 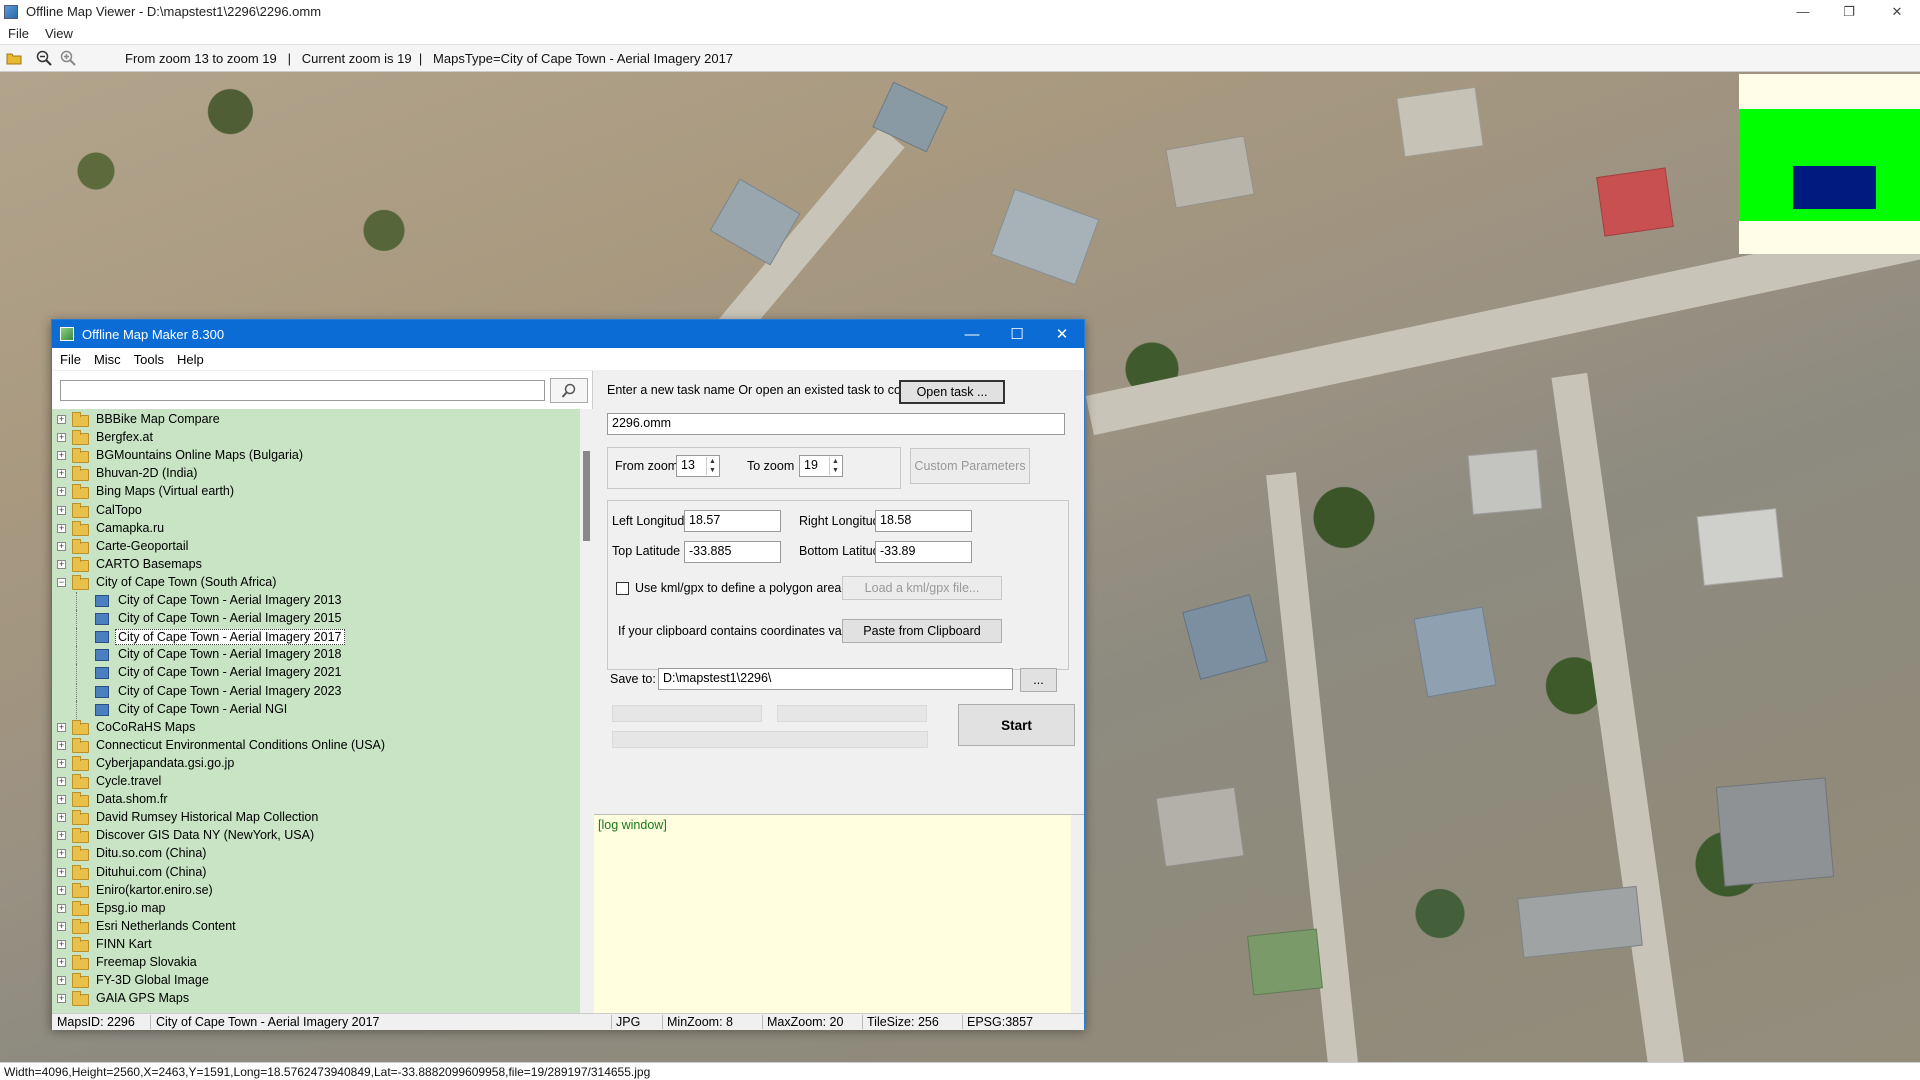 What do you see at coordinates (316, 873) in the screenshot?
I see `tree-folder-item: + Dituhui.com (China)` at bounding box center [316, 873].